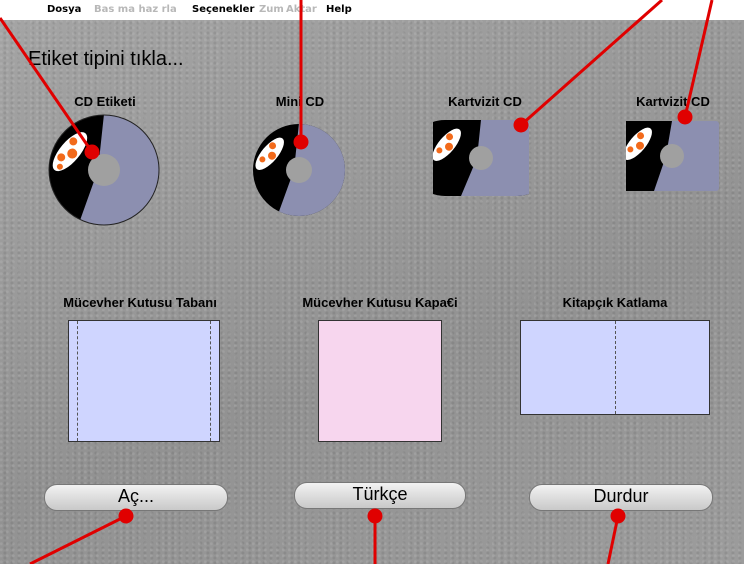  What do you see at coordinates (698, 59) in the screenshot?
I see `callout-line-business-card-rect` at bounding box center [698, 59].